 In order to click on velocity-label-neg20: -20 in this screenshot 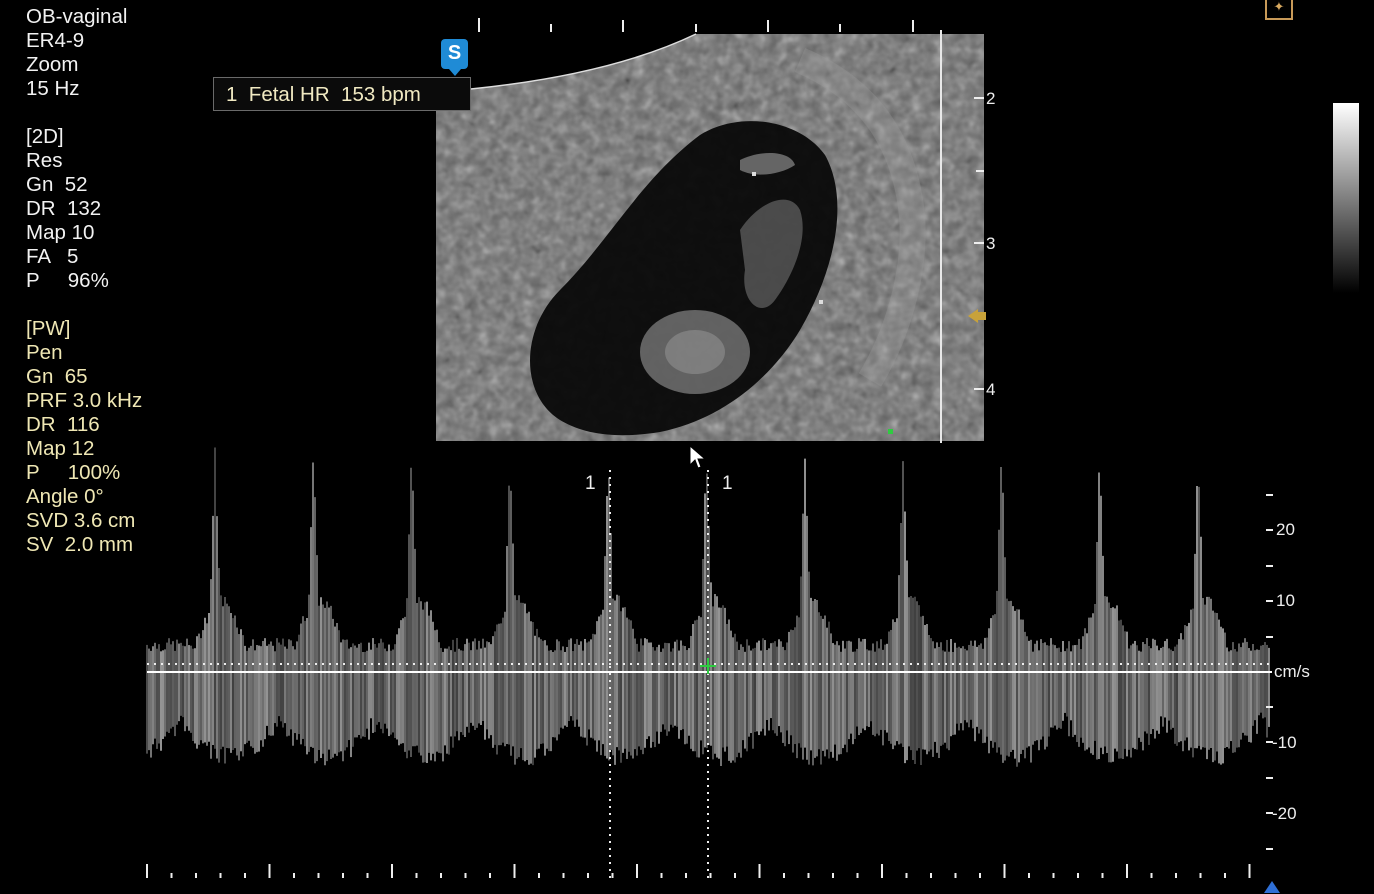, I will do `click(1284, 813)`.